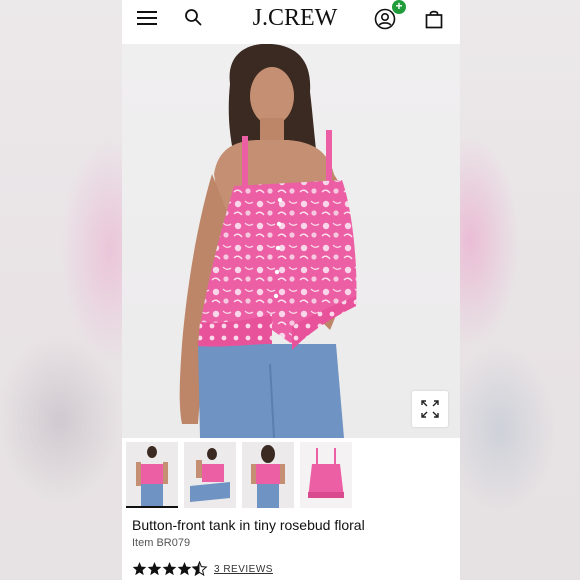 This screenshot has width=580, height=580. Describe the element at coordinates (147, 18) in the screenshot. I see `hamburger-menu-icon` at that location.